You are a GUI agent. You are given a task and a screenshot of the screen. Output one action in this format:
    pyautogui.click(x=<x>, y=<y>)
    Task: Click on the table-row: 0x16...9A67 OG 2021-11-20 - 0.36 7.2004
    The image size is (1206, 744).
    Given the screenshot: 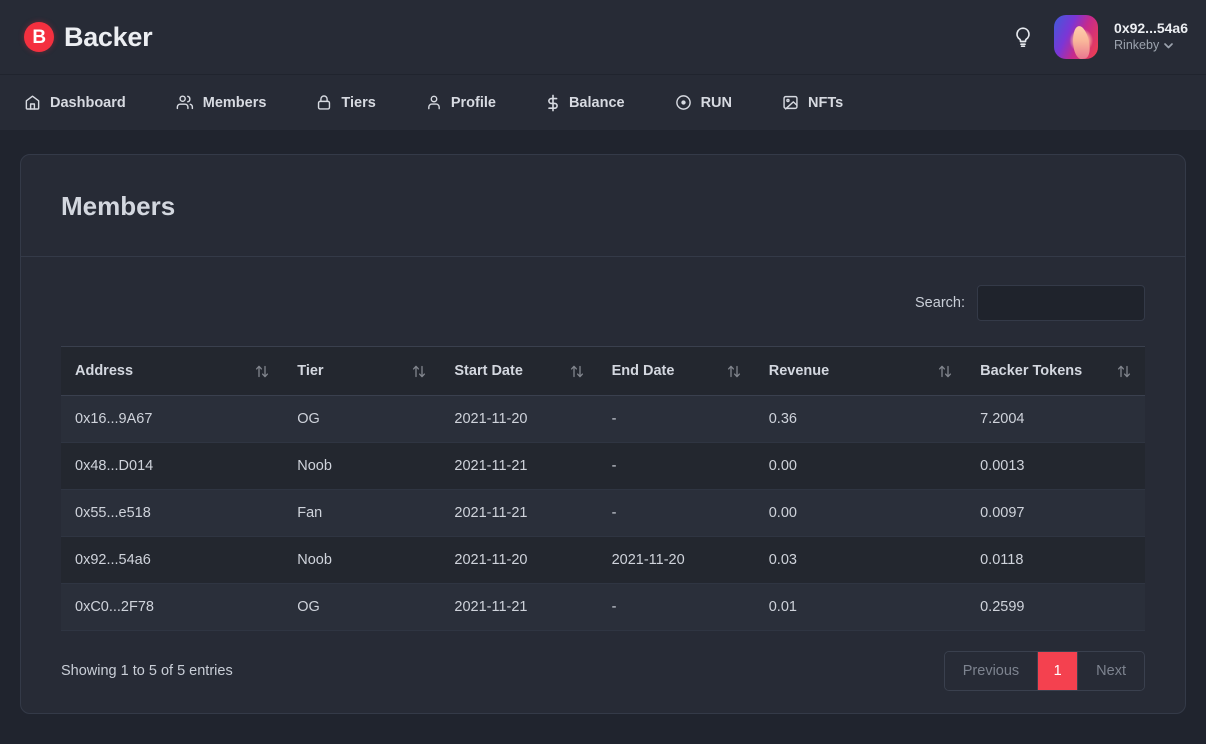 What is the action you would take?
    pyautogui.click(x=603, y=419)
    